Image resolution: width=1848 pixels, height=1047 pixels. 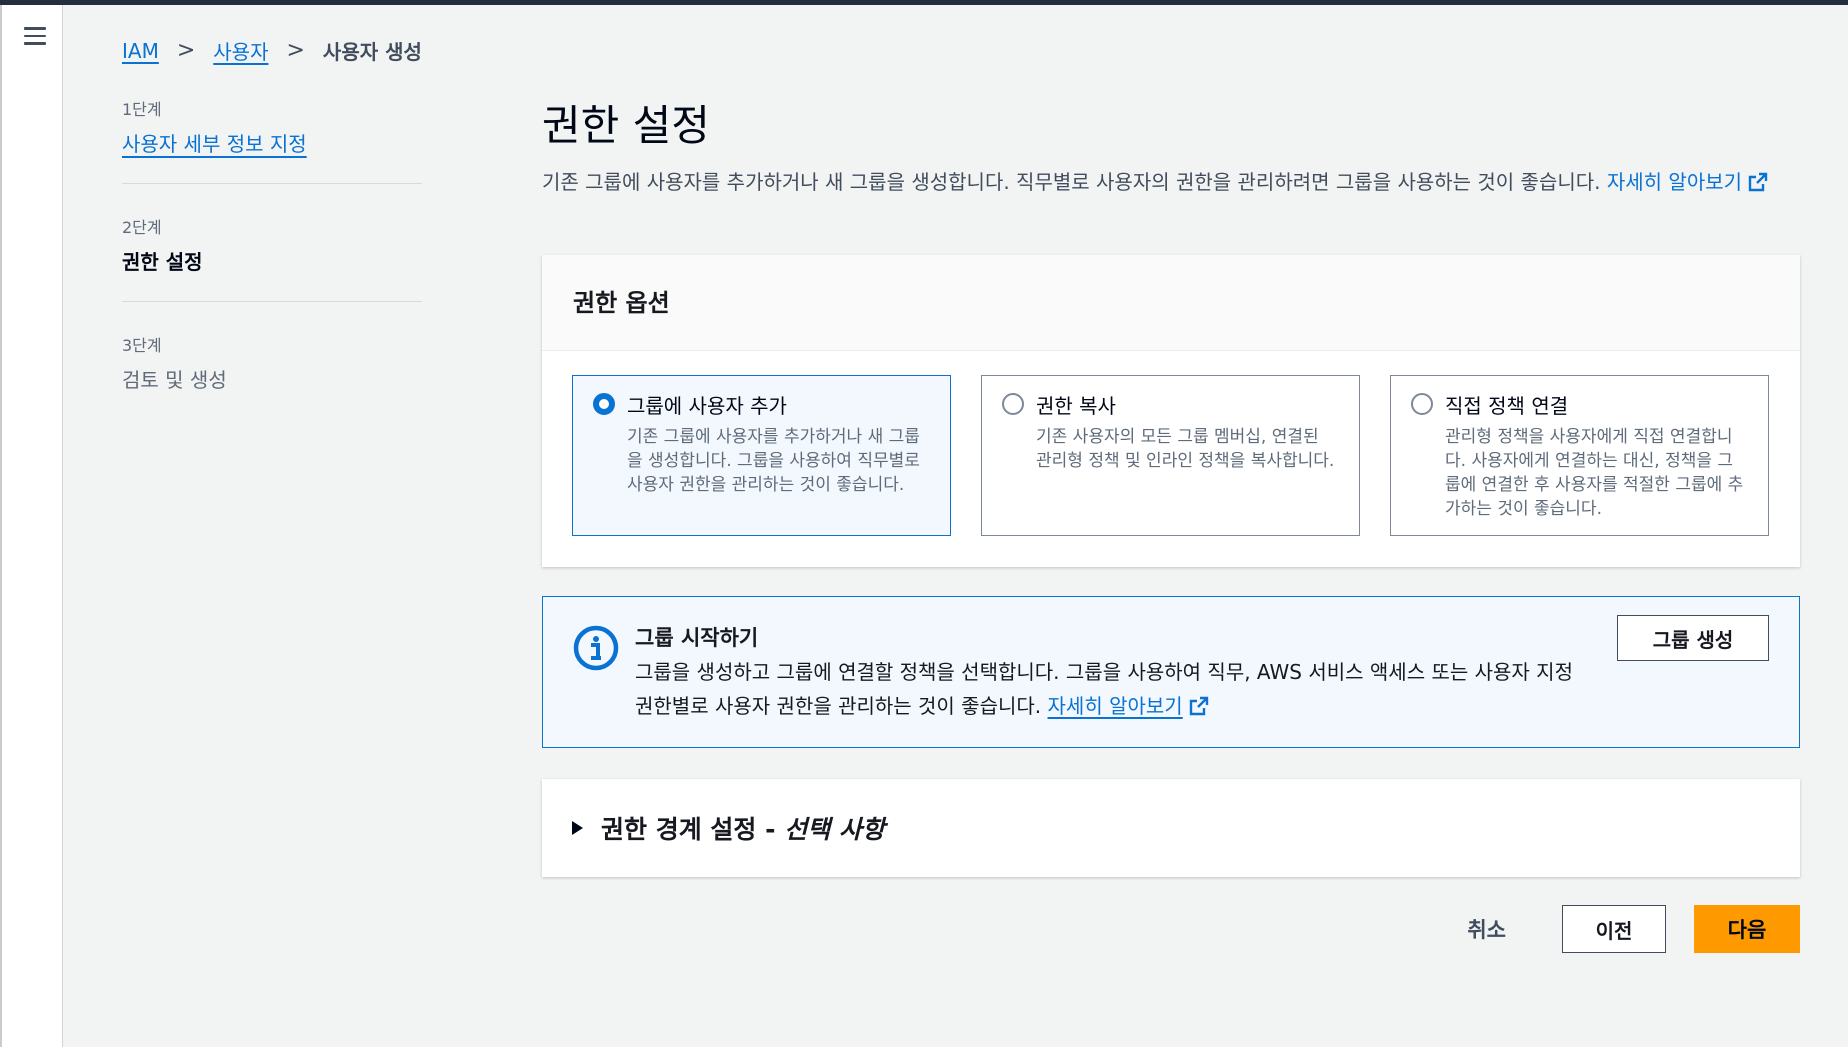 What do you see at coordinates (142, 109) in the screenshot?
I see `step-number: 1단계` at bounding box center [142, 109].